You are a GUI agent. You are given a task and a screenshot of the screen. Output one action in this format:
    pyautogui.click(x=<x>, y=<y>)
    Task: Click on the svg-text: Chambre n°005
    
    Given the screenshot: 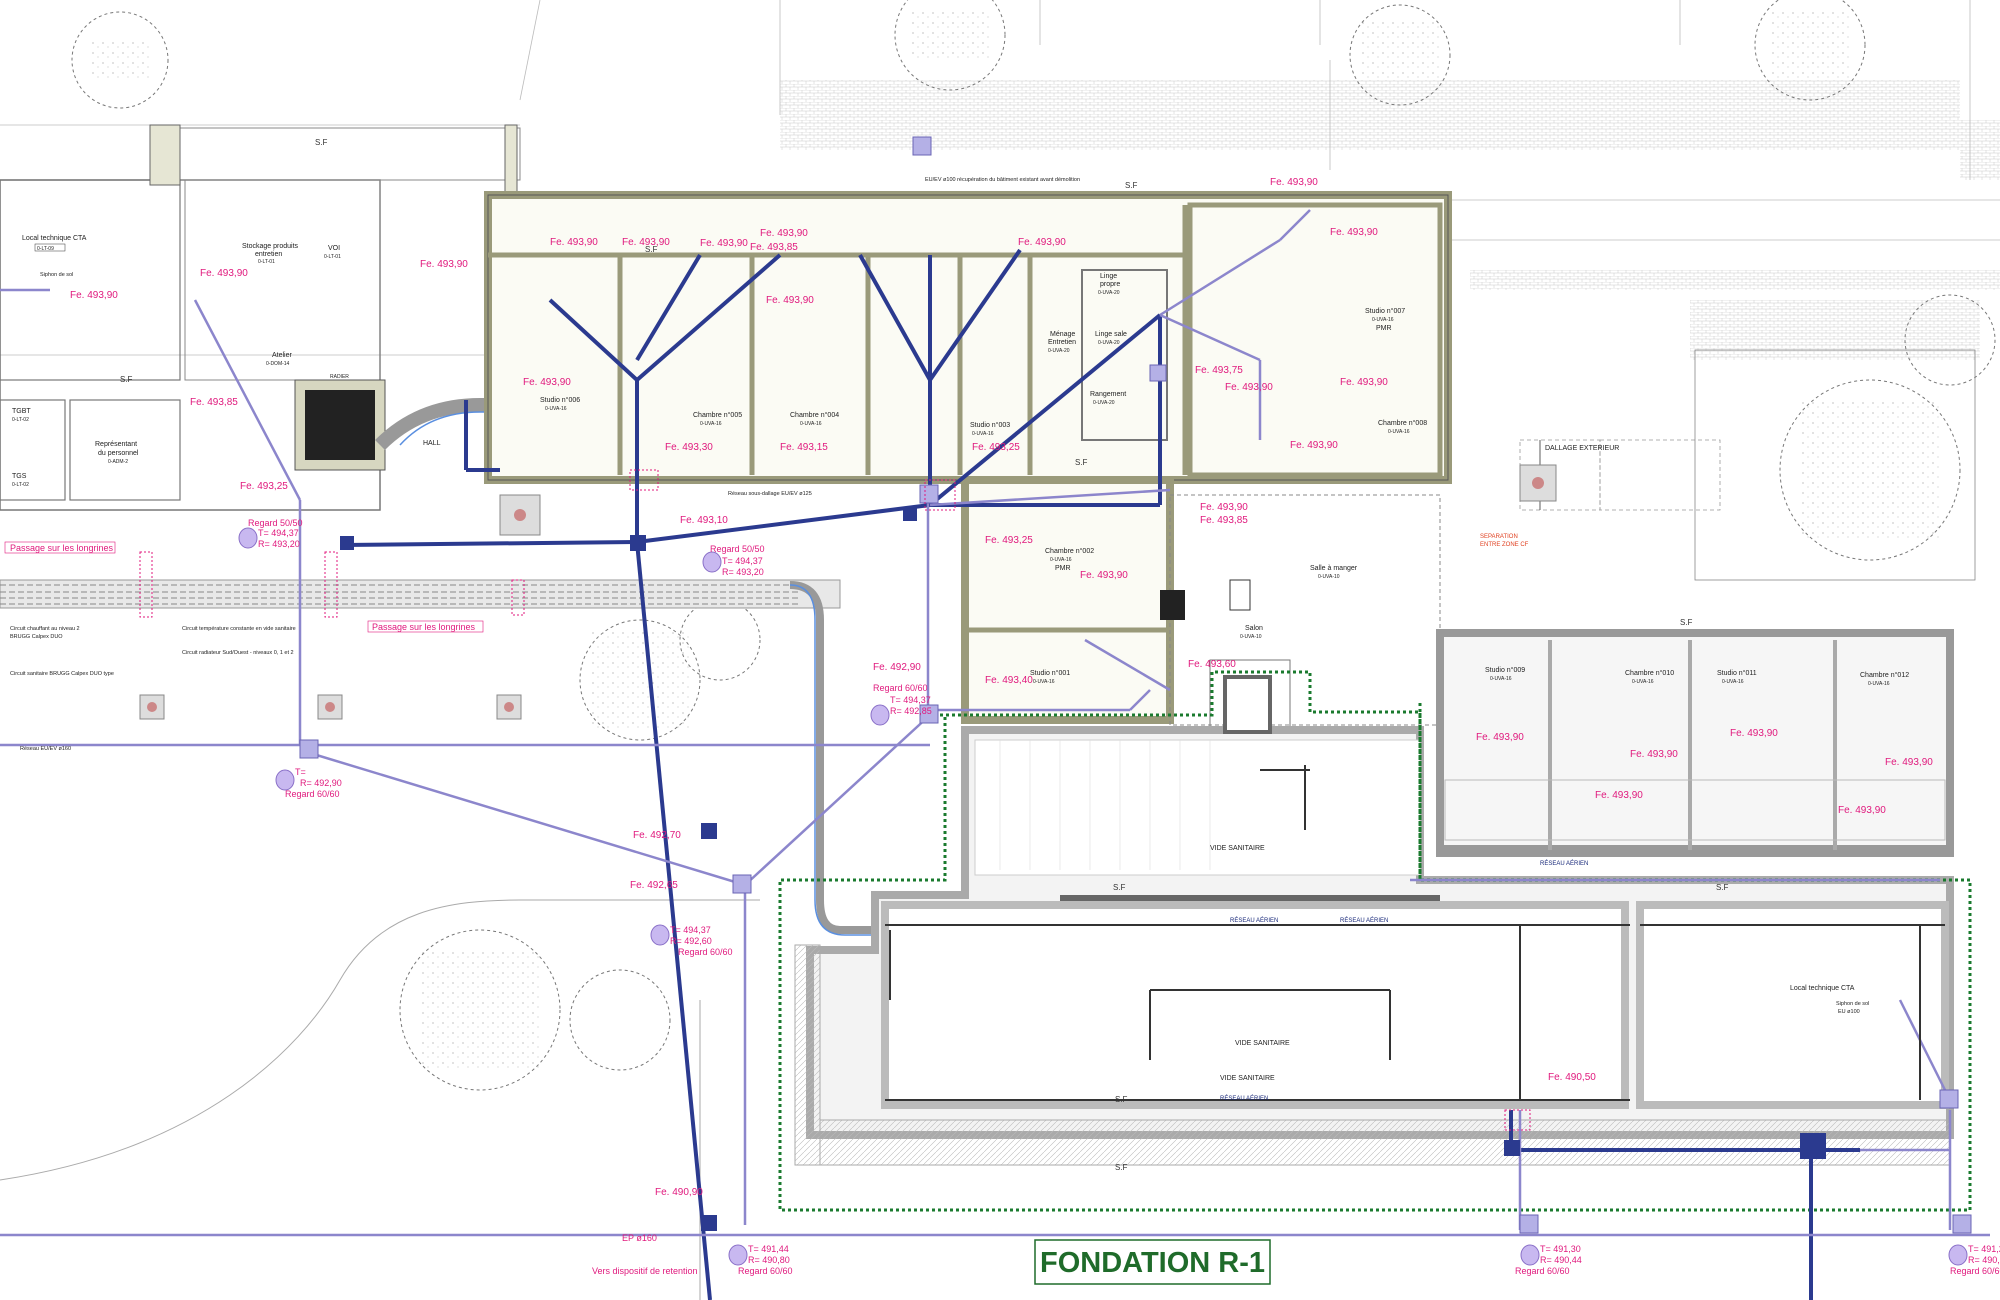 What is the action you would take?
    pyautogui.click(x=717, y=415)
    